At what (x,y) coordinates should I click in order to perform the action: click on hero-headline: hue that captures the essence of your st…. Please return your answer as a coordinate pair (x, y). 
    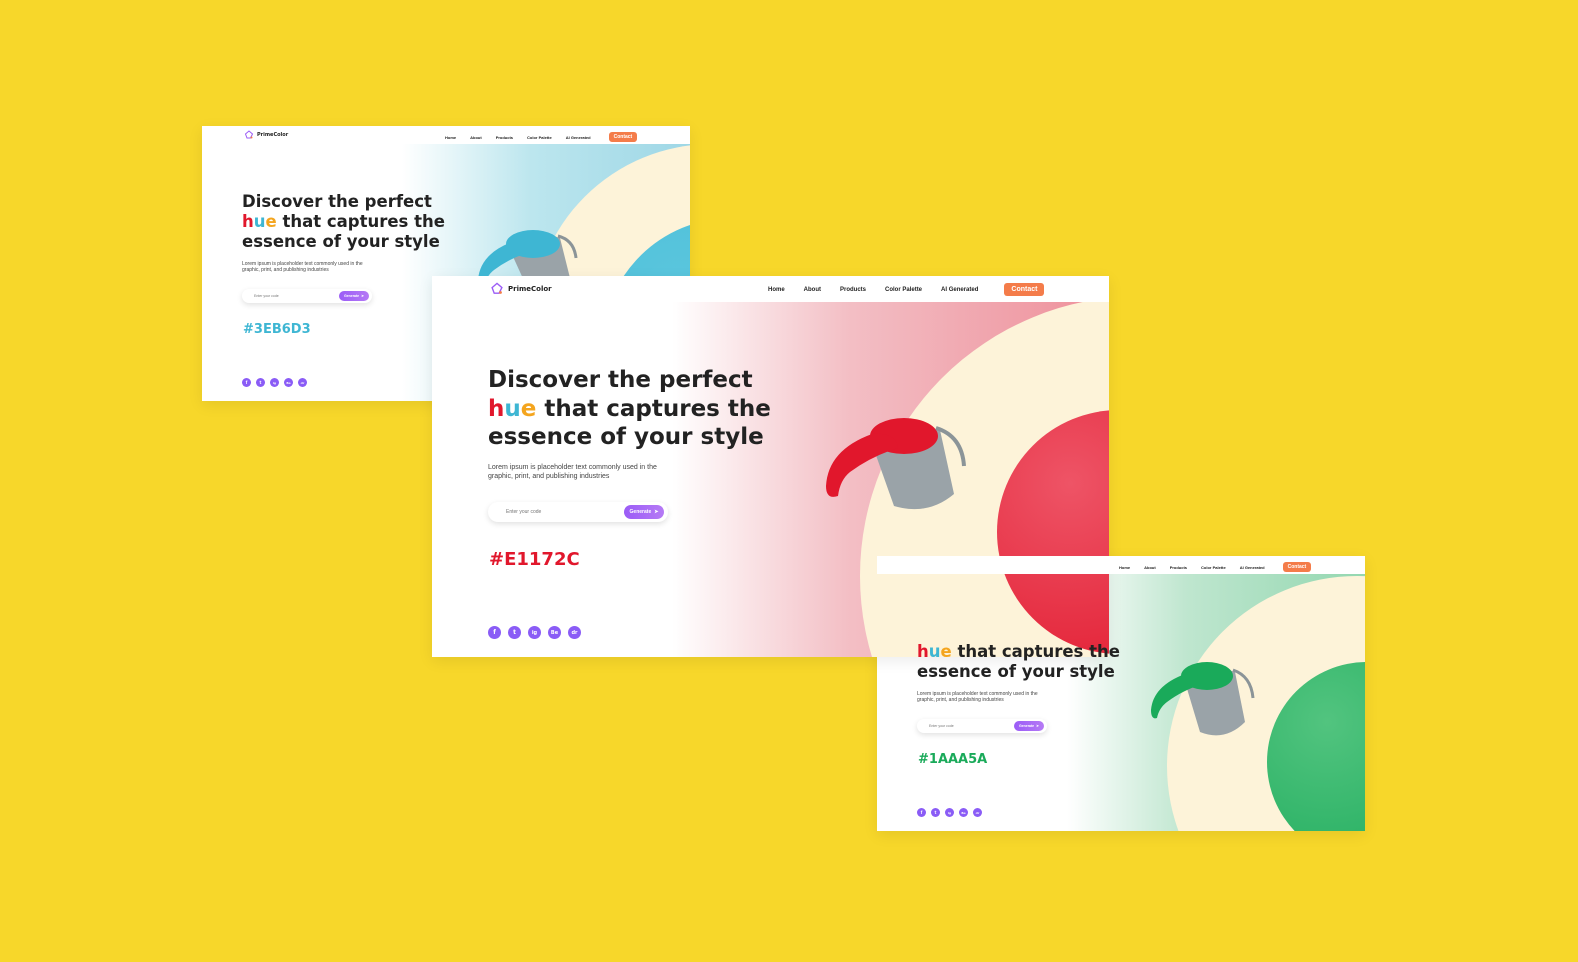
    Looking at the image, I should click on (1018, 662).